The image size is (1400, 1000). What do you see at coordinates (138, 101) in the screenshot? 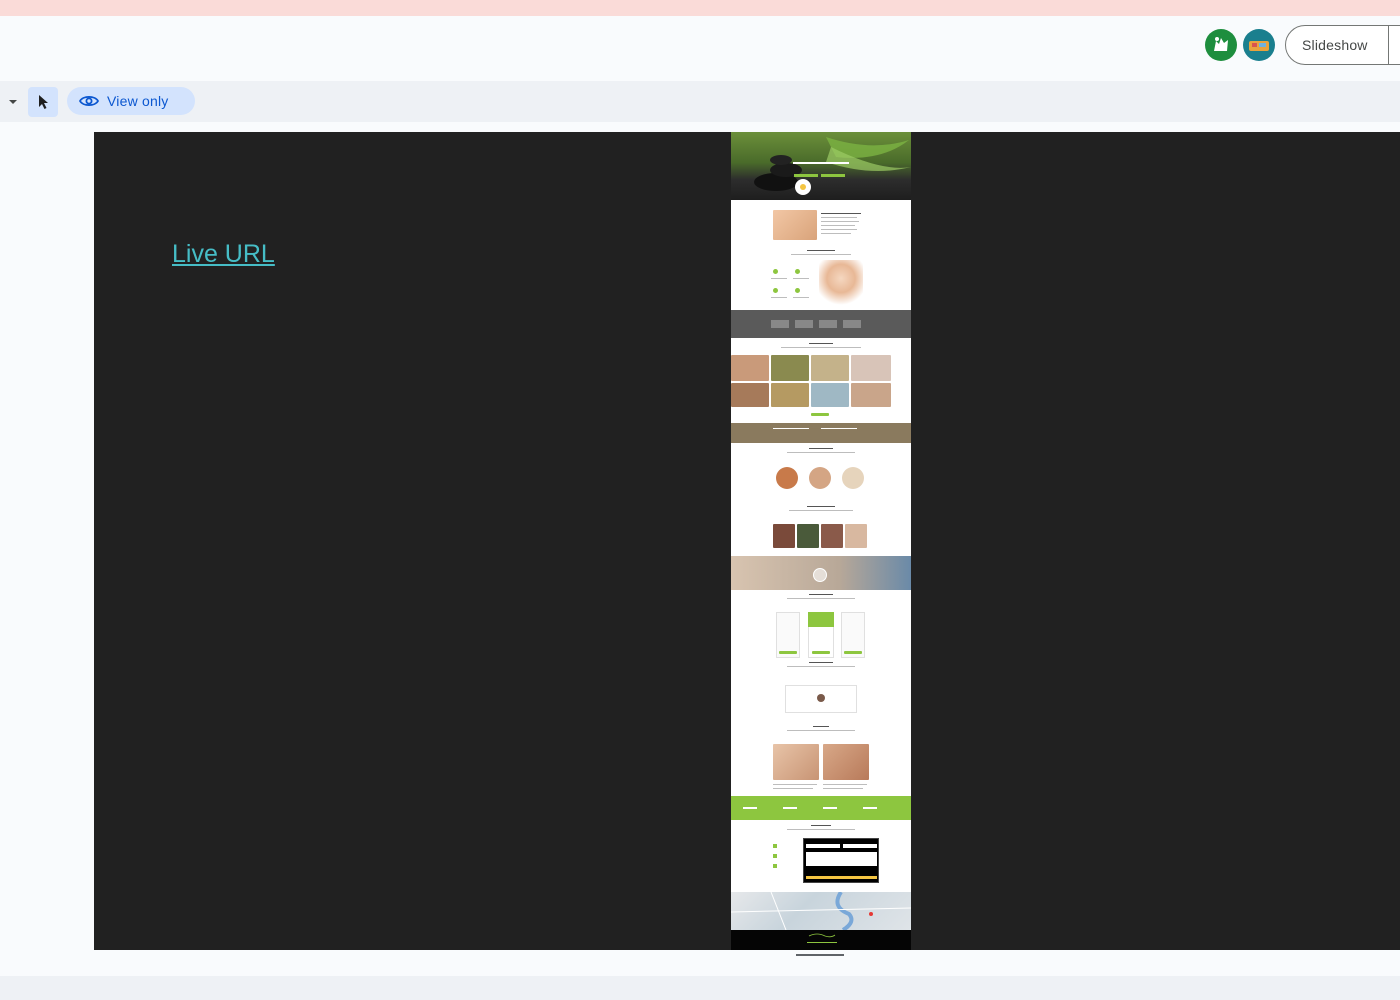
I see `view-only-label: View only` at bounding box center [138, 101].